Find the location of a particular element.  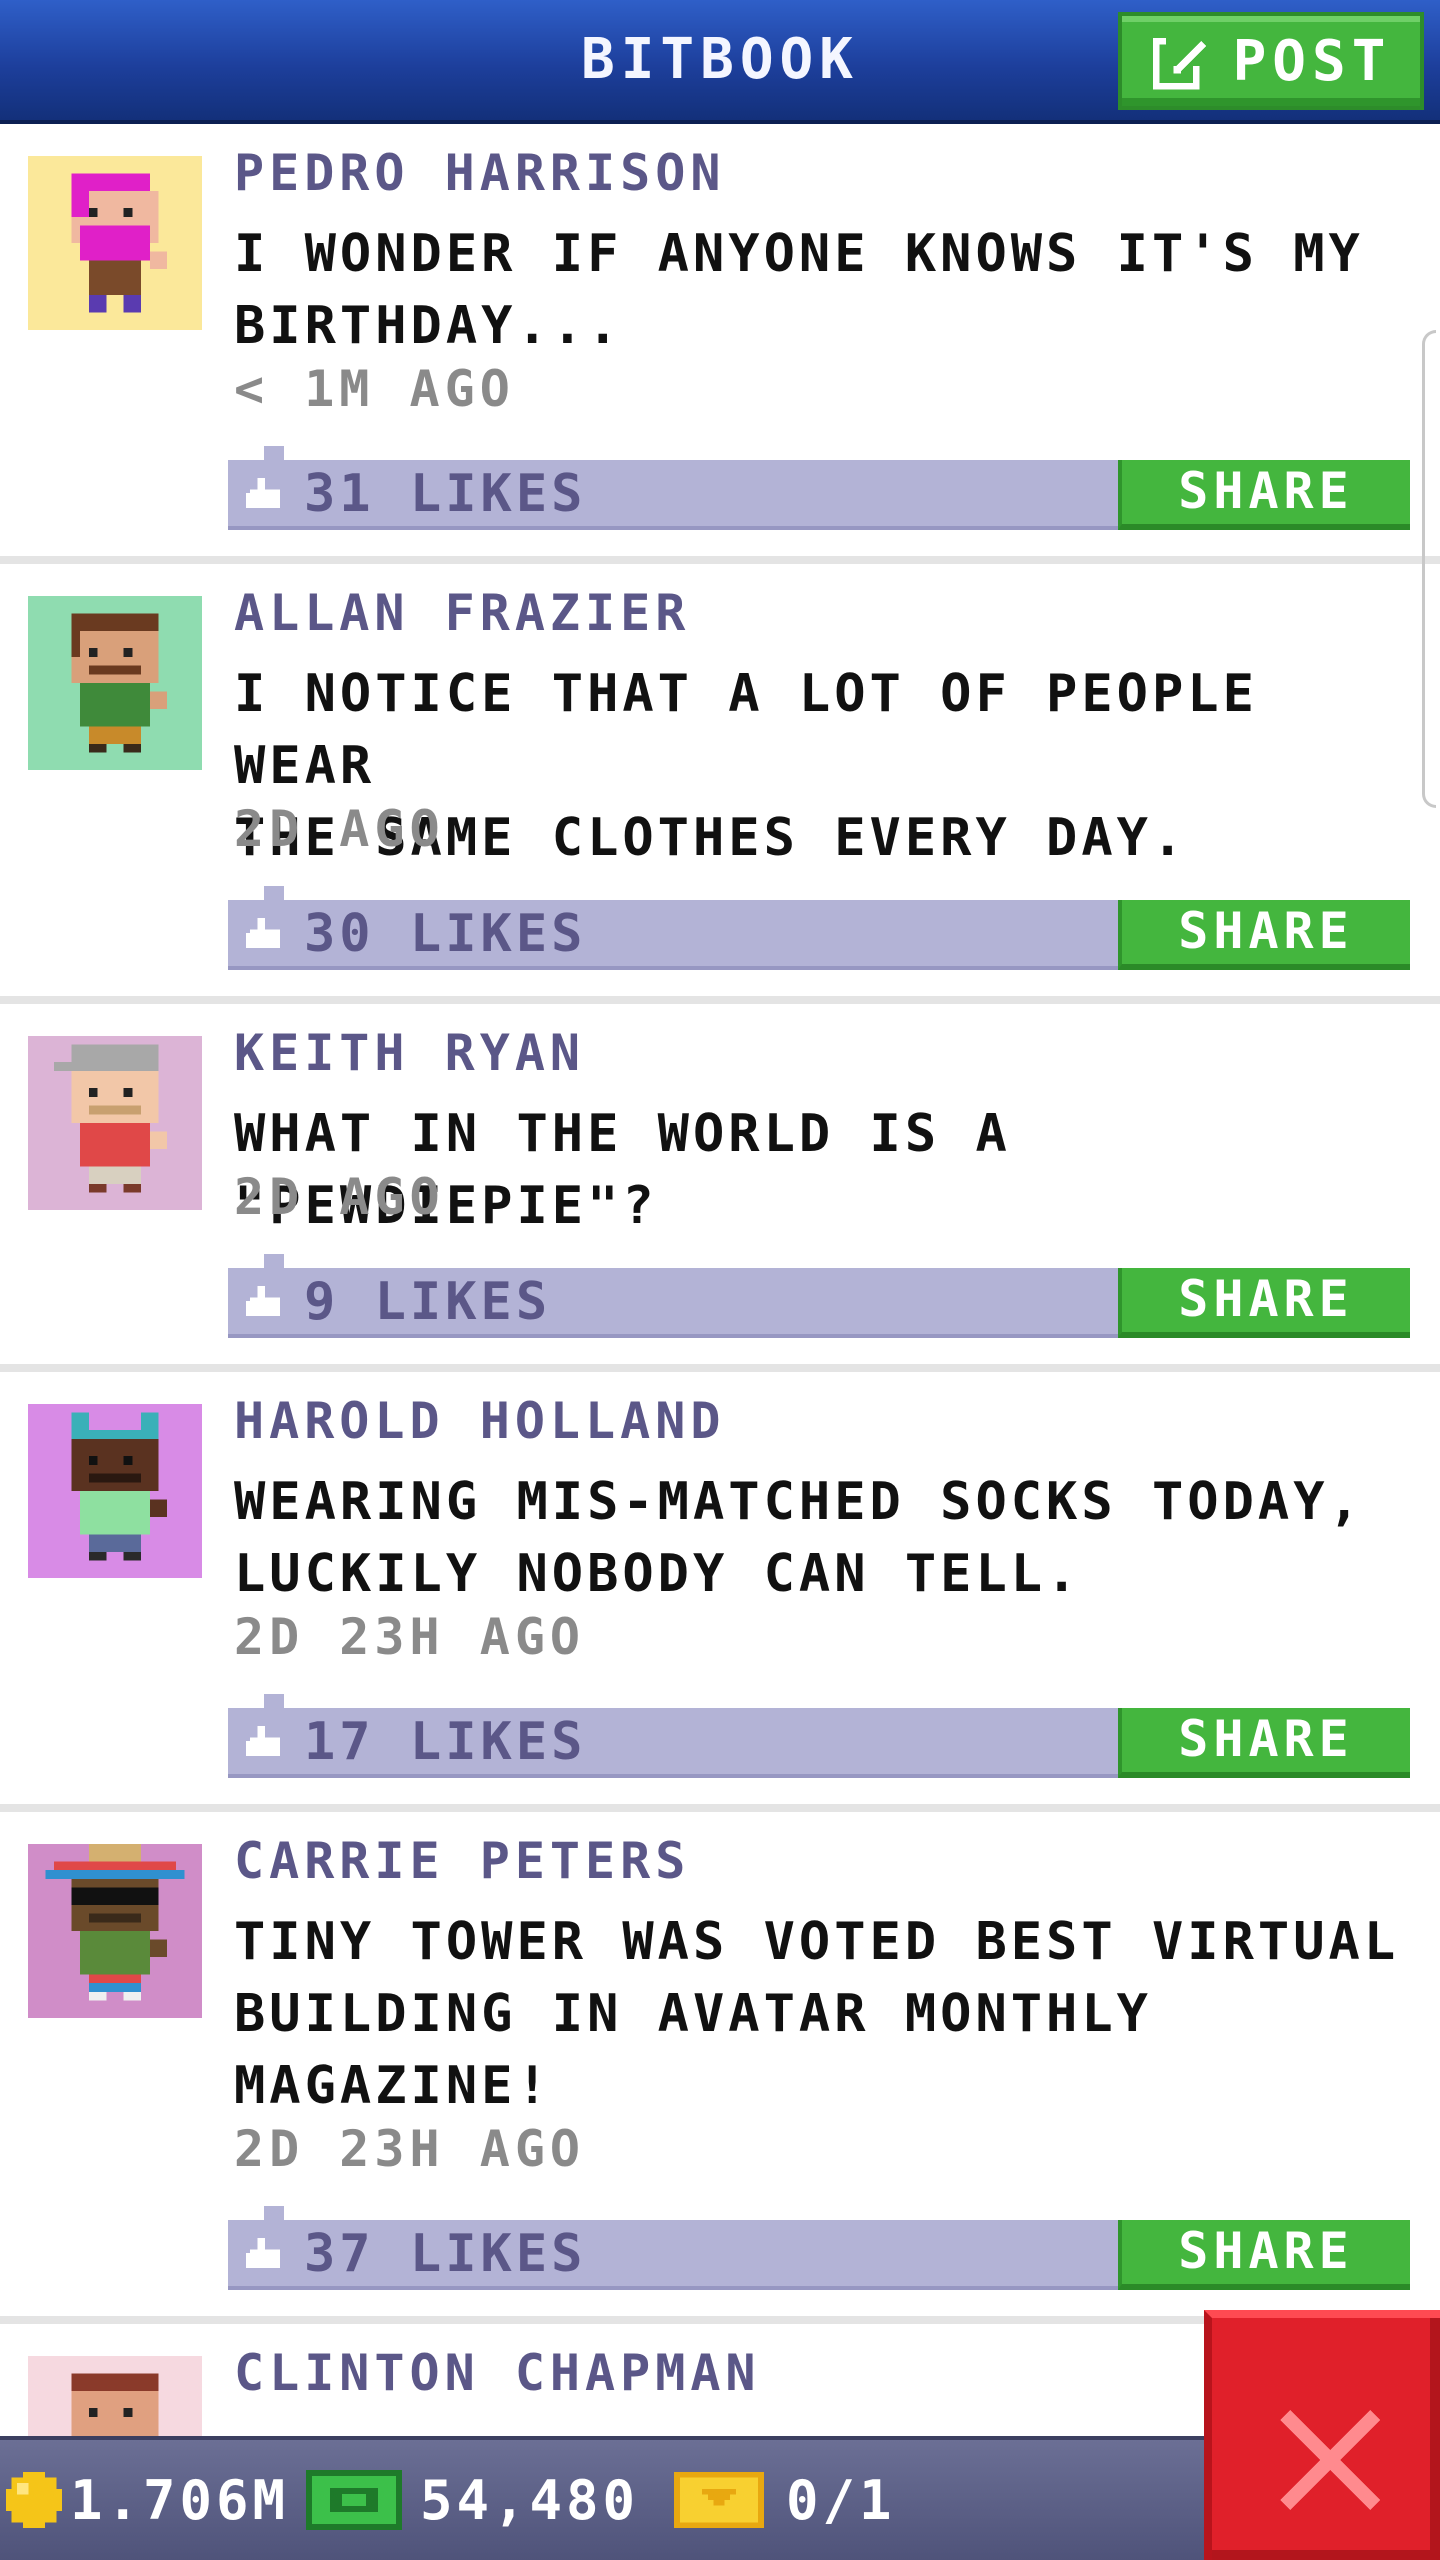

bux-amount: 54,480 is located at coordinates (530, 2500).